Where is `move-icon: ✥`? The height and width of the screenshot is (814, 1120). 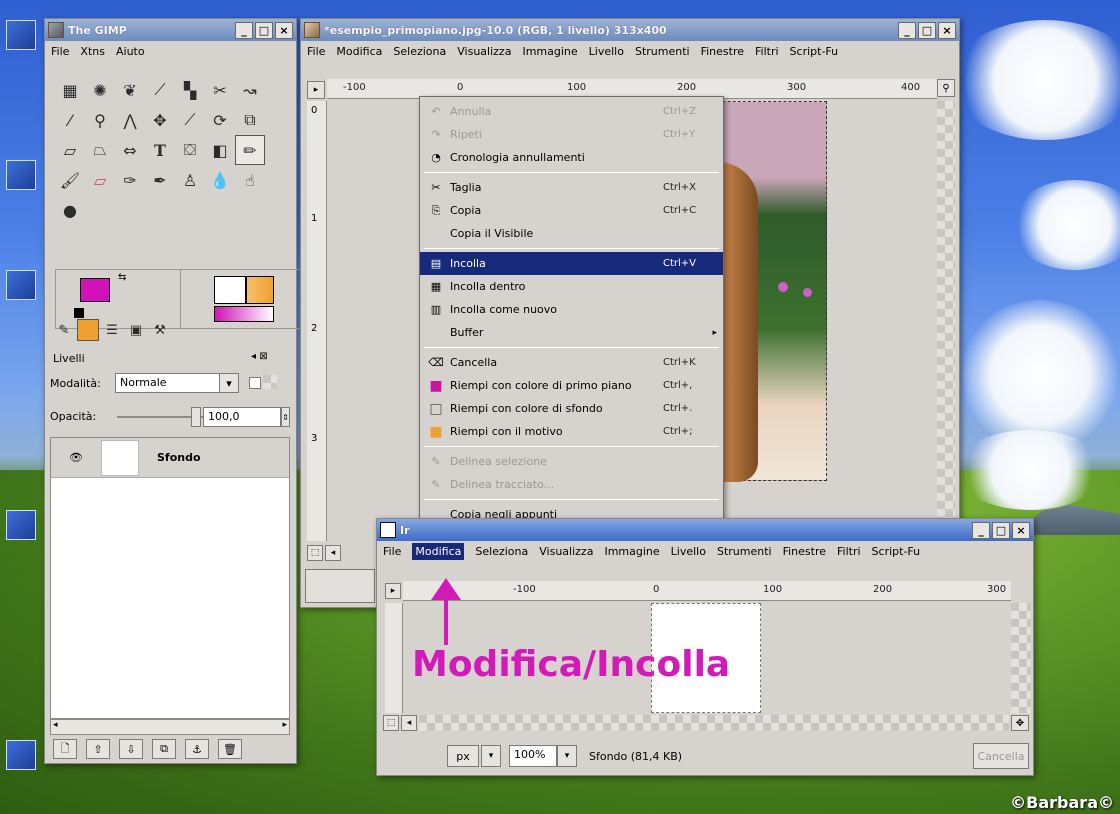 move-icon: ✥ is located at coordinates (160, 120).